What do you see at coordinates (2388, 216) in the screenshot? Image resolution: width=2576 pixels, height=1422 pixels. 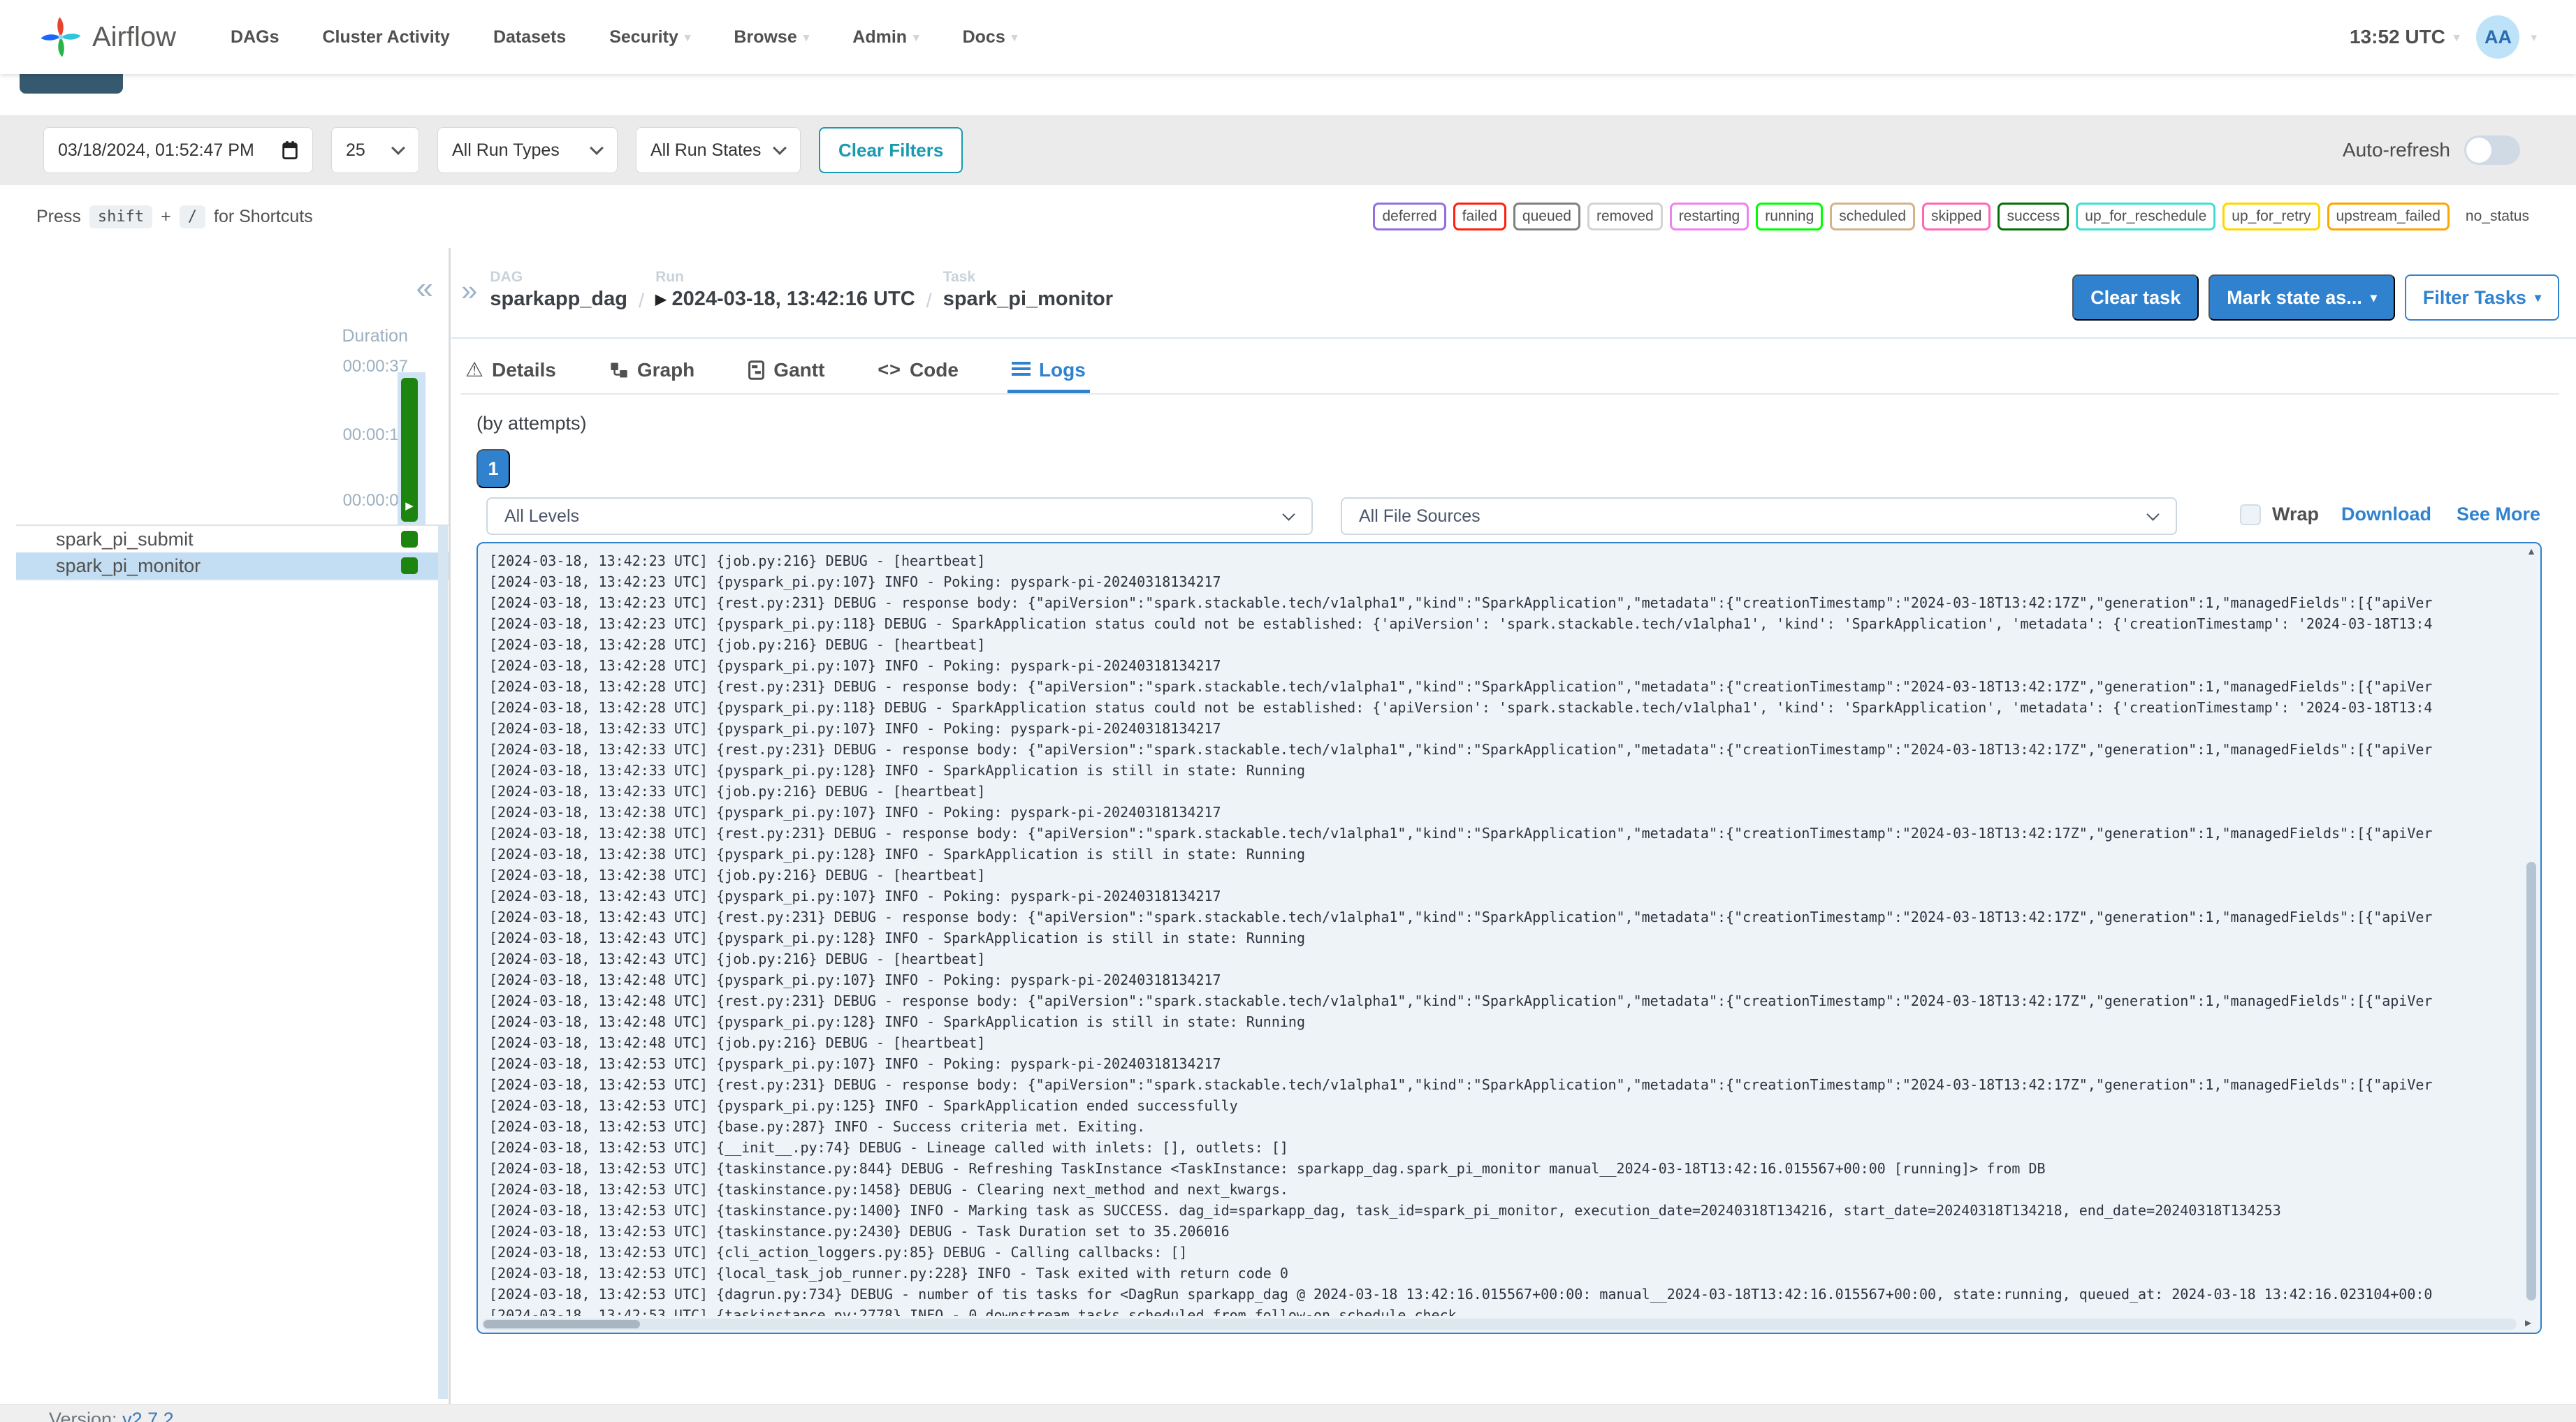 I see `state-badge: upstream_failed` at bounding box center [2388, 216].